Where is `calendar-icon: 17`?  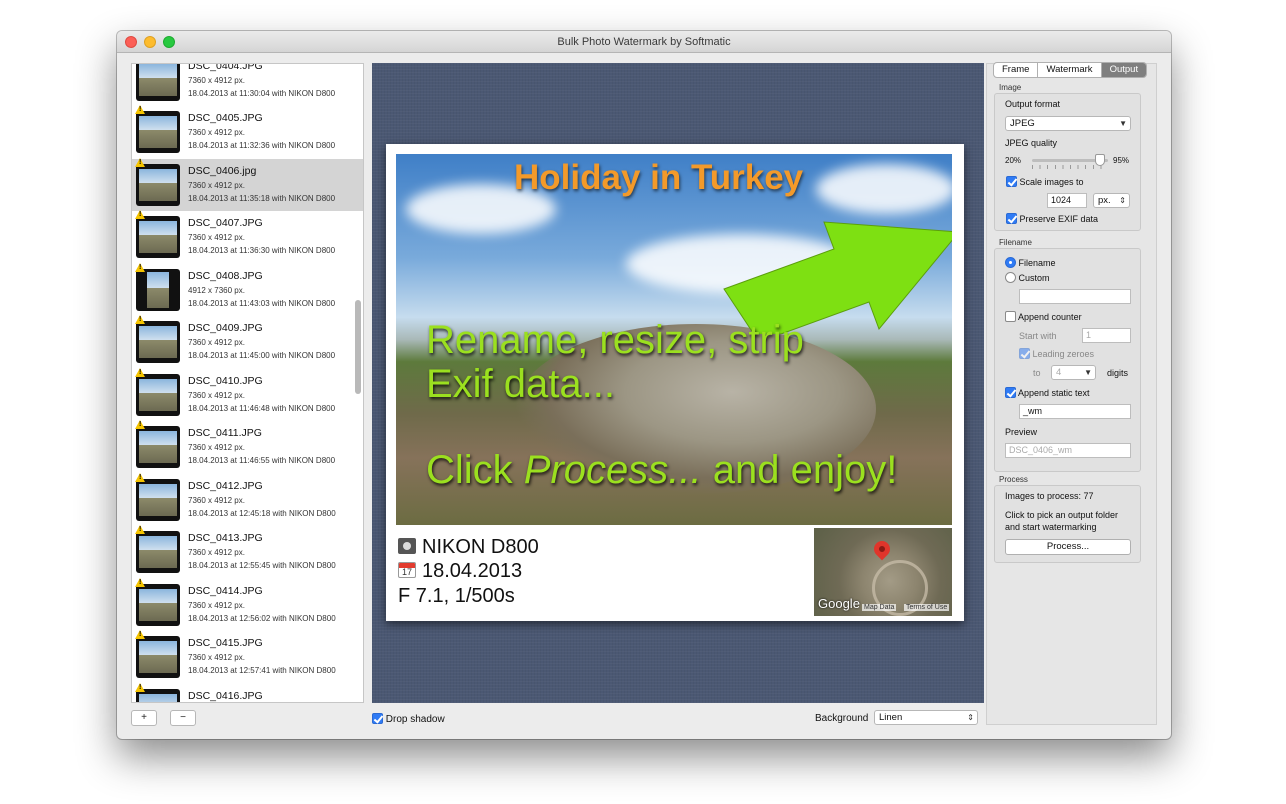
calendar-icon: 17 is located at coordinates (407, 570).